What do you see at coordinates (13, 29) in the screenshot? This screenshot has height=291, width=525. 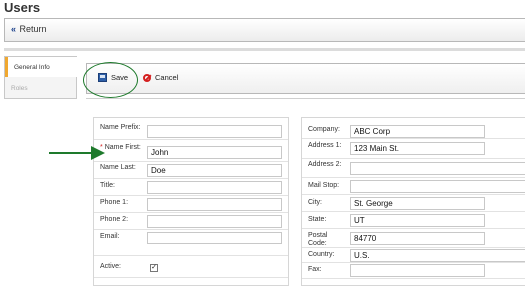 I see `double-chevron-left-icon: «` at bounding box center [13, 29].